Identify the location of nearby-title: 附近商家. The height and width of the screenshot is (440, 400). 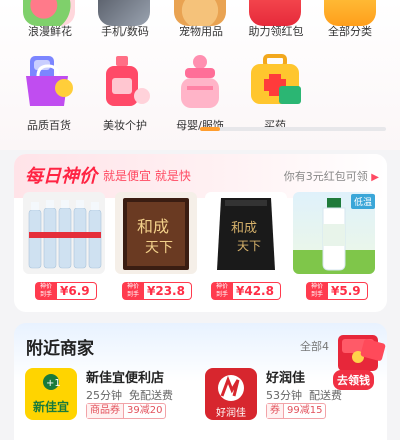
(60, 349).